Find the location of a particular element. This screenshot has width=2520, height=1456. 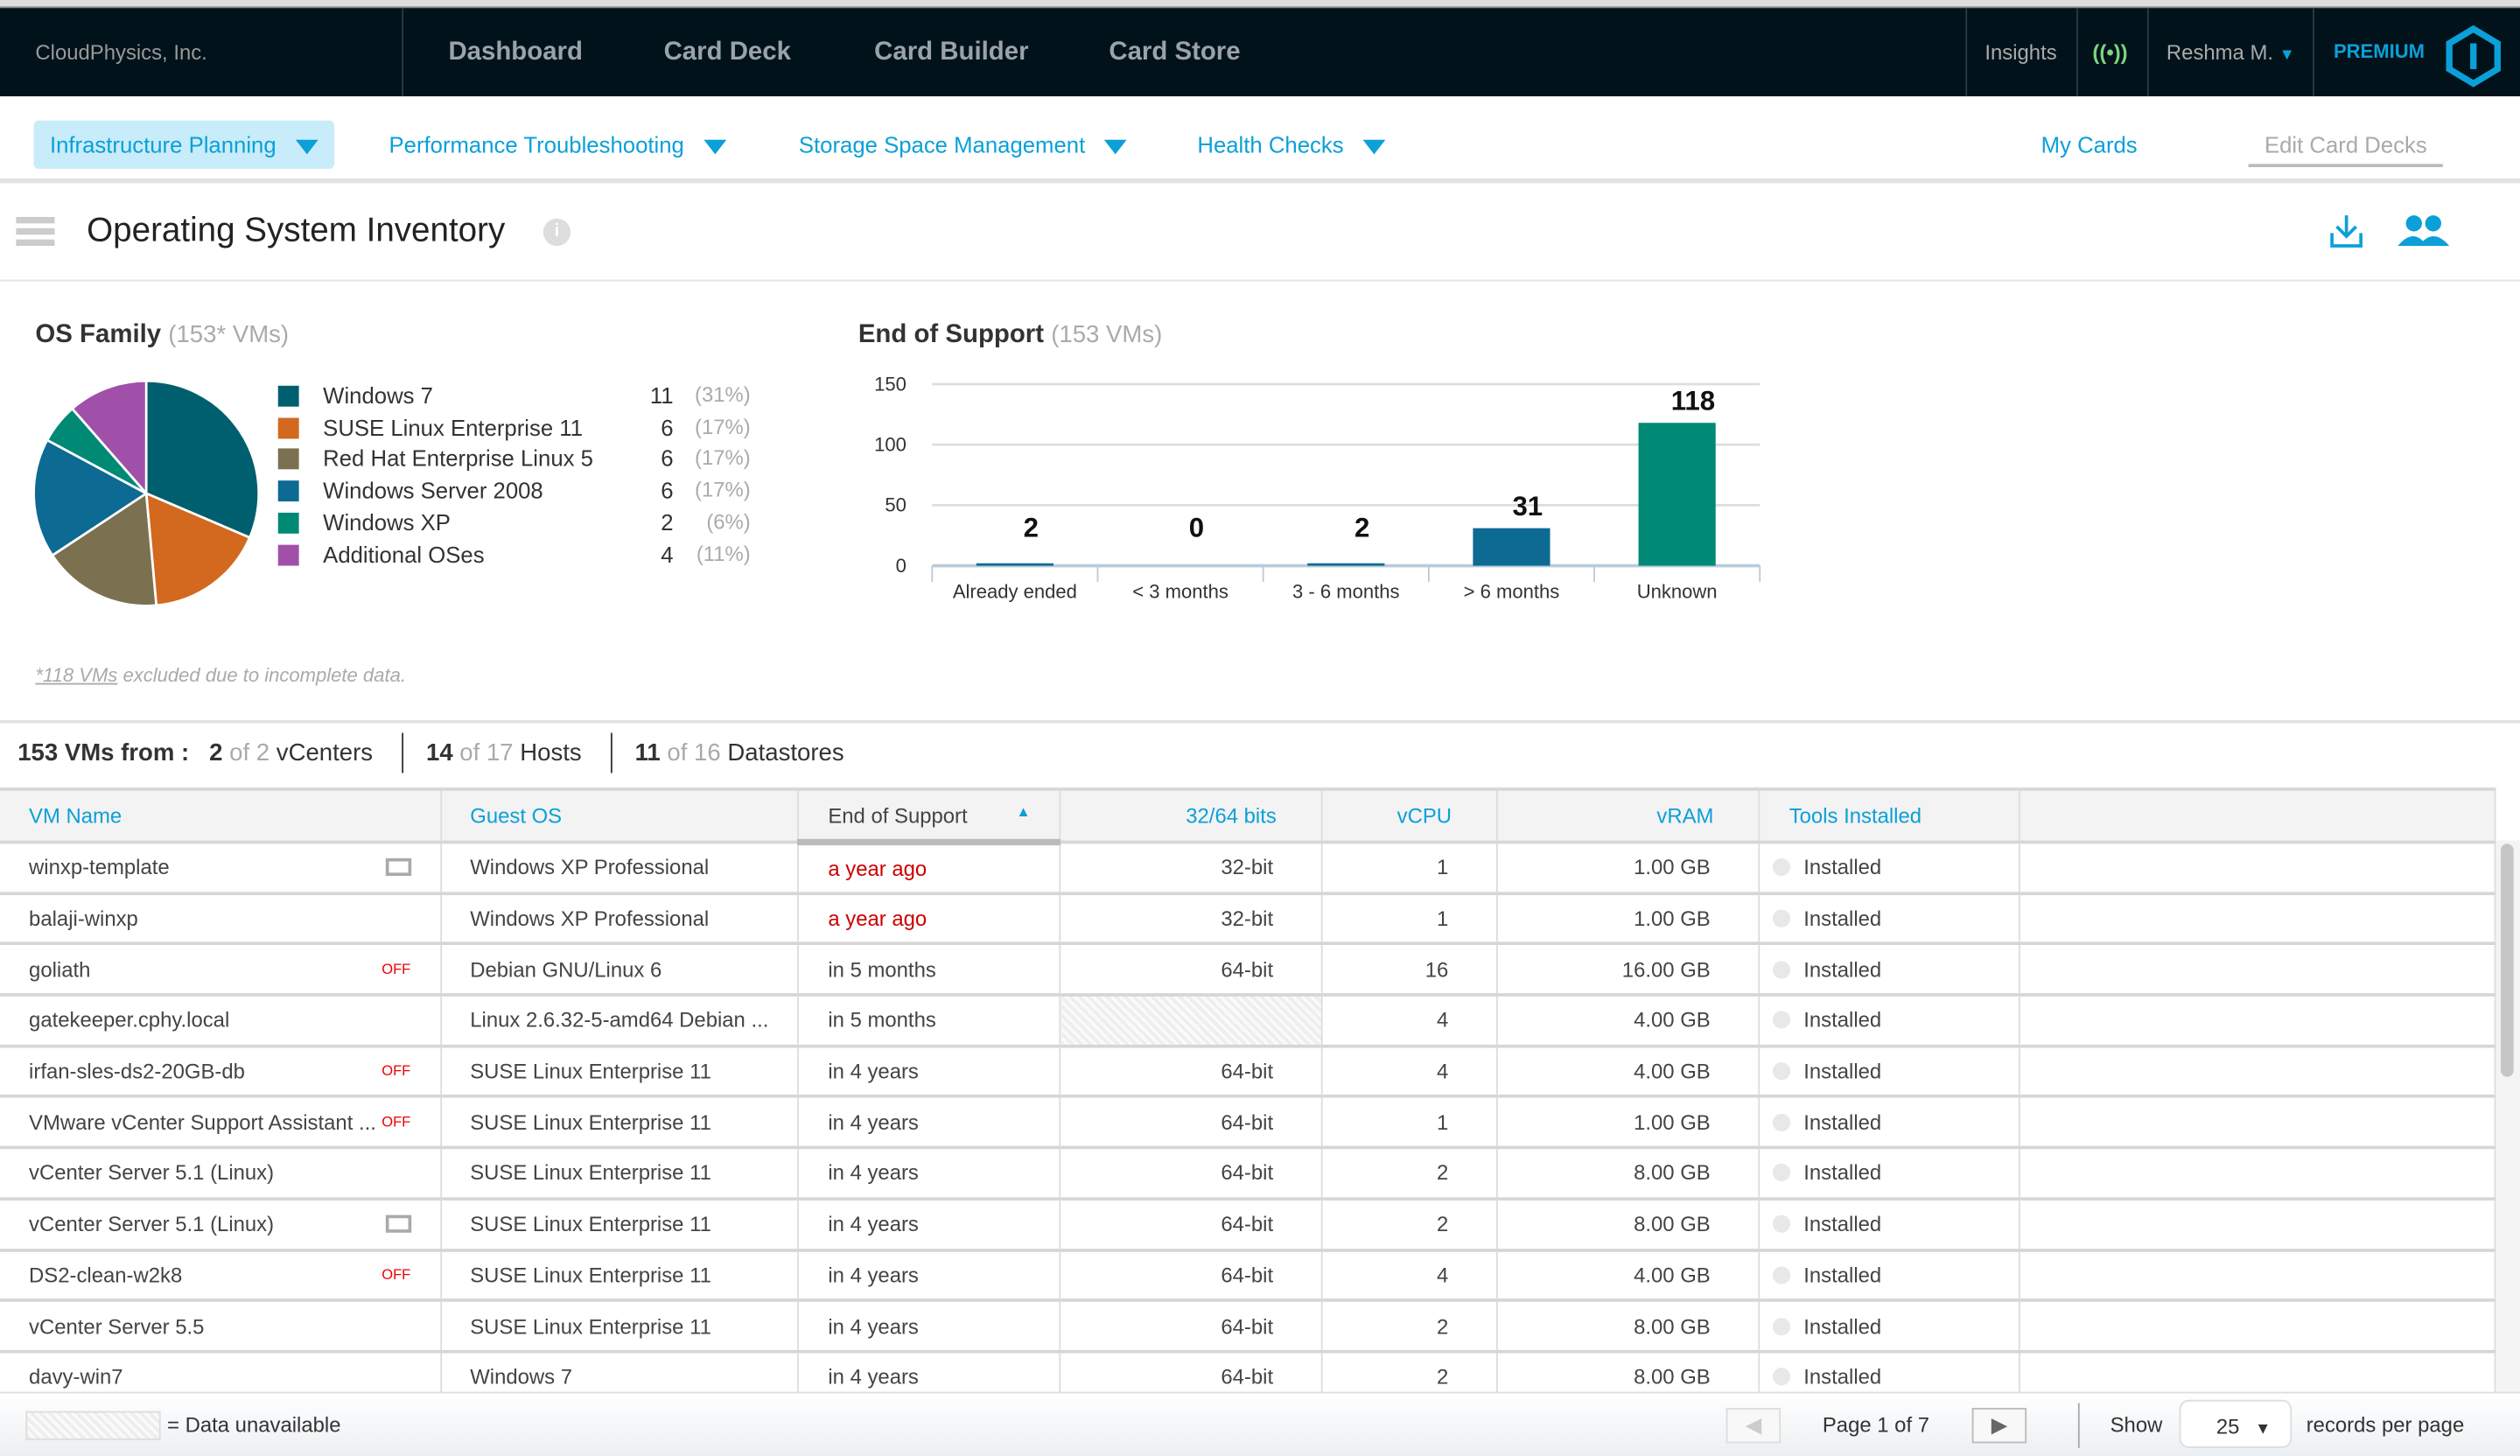

cell-bits is located at coordinates (1192, 1021).